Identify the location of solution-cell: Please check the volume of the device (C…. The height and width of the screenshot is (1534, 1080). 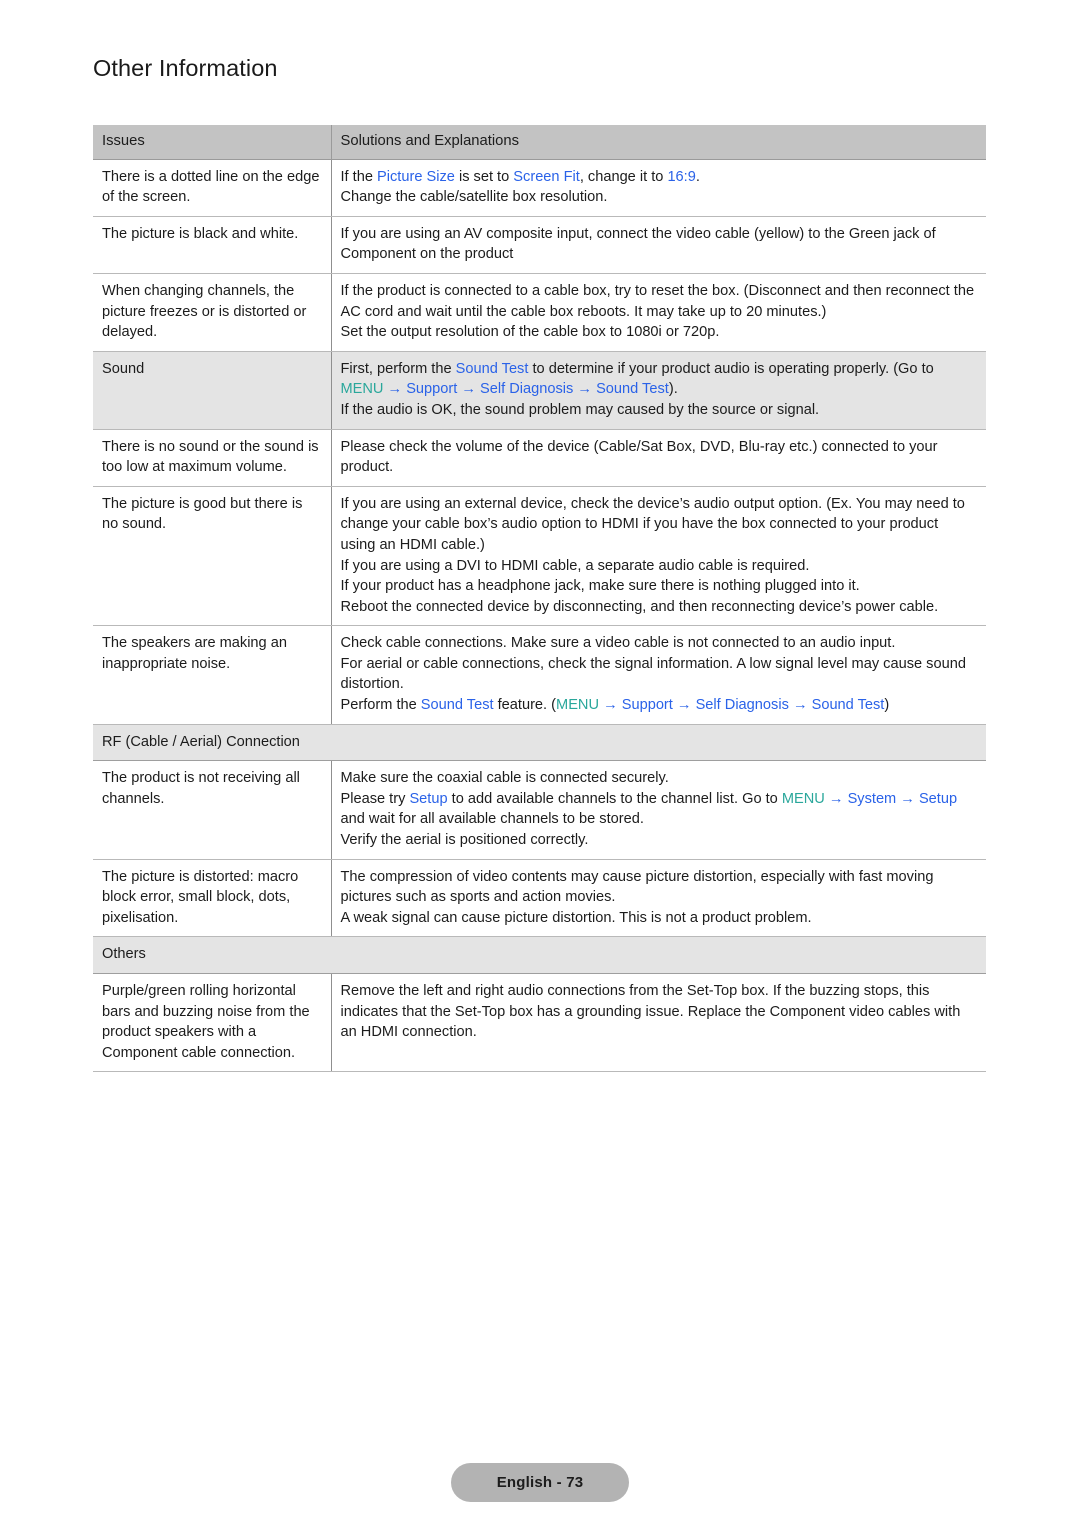
(658, 458).